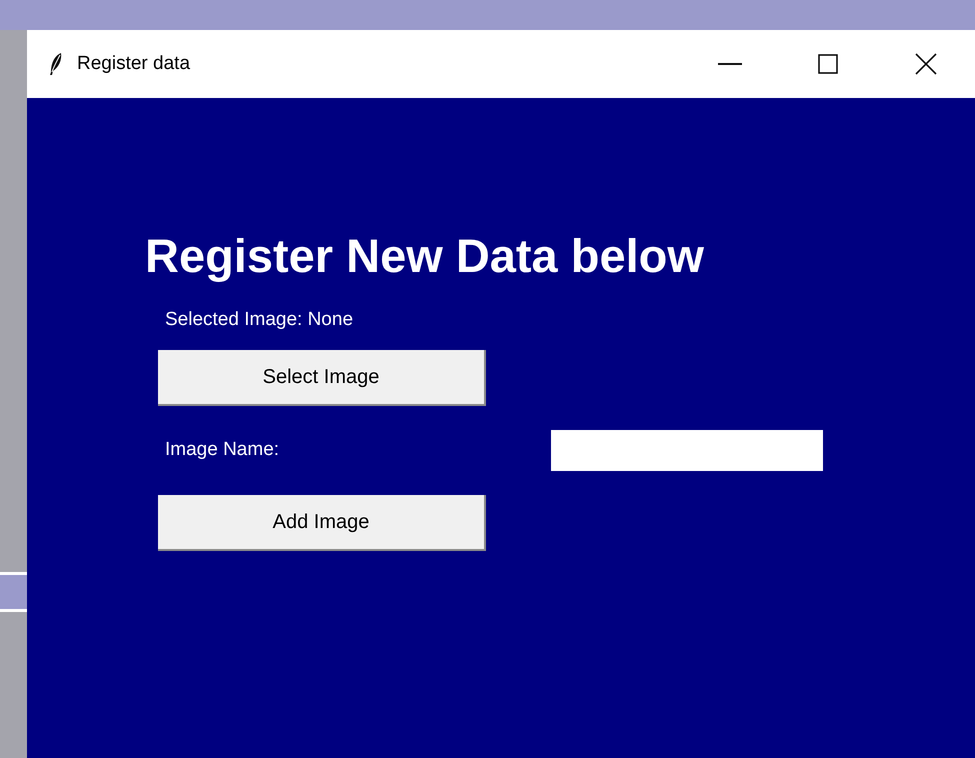 This screenshot has width=975, height=758. I want to click on maximize-icon, so click(828, 64).